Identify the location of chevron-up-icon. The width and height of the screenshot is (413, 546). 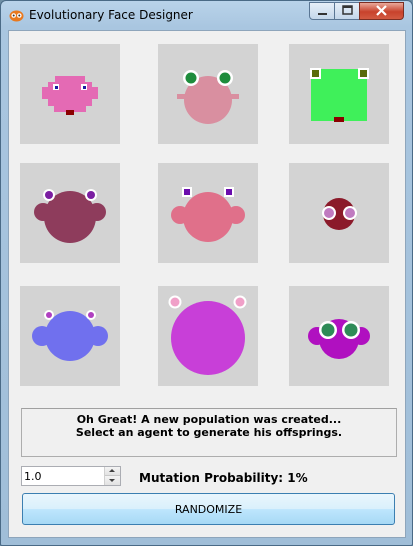
(112, 470).